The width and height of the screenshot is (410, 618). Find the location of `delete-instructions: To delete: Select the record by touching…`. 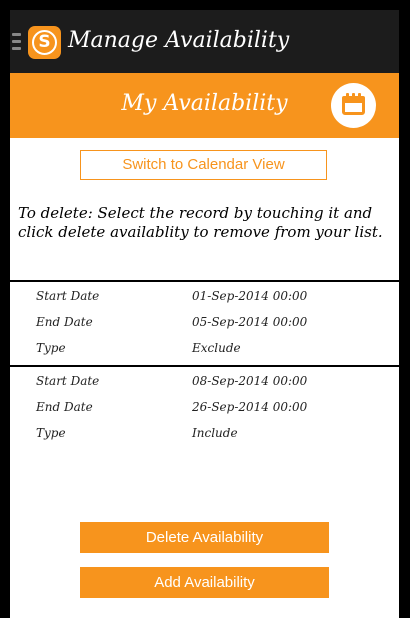

delete-instructions: To delete: Select the record by touching… is located at coordinates (200, 222).